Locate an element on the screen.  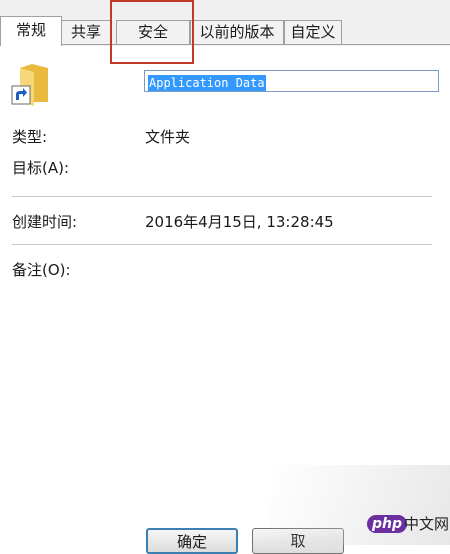
created-time-value: 2016年4月15日, 13:28:45 is located at coordinates (239, 222).